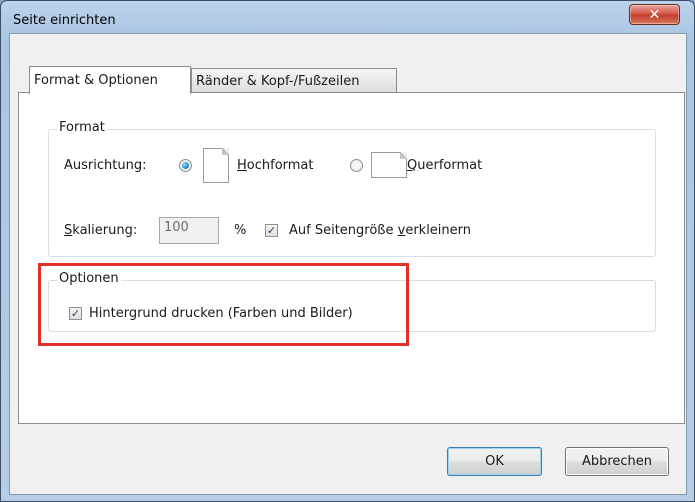 The image size is (695, 502). I want to click on landscape-page-icon, so click(389, 165).